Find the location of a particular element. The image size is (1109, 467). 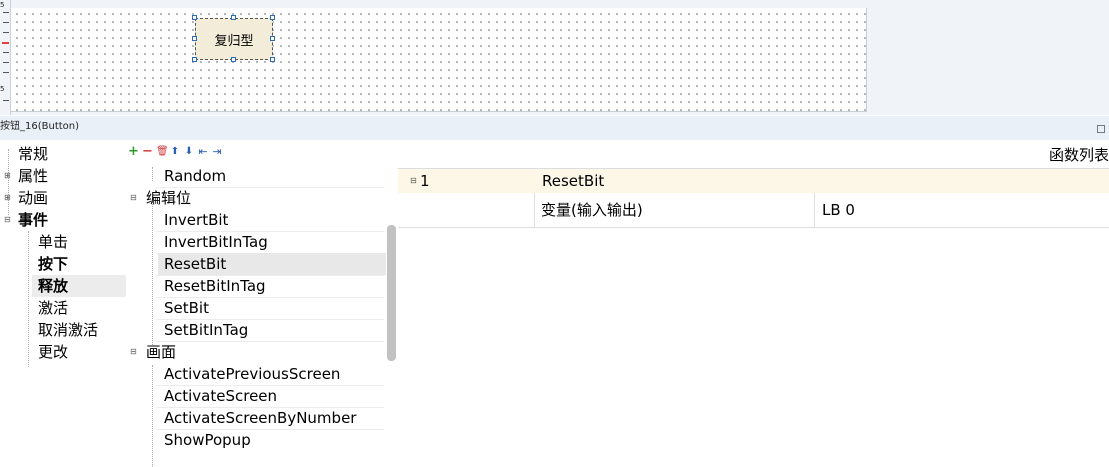

category-tree: 常规 ⊞ 属性 ⊞ 动画 ⊟ 事件 单击 按下 释放 激活 取消激活 更改 is located at coordinates (63, 305).